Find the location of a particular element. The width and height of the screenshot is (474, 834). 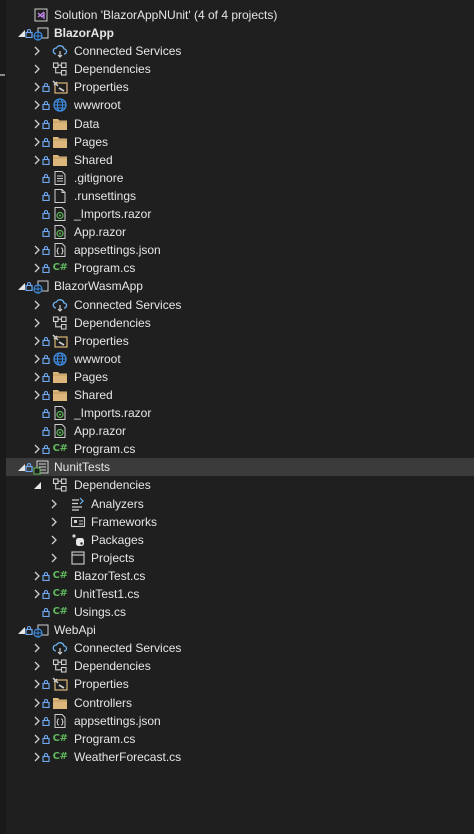

tree-row: C# UnitTest1.cs is located at coordinates (240, 594).